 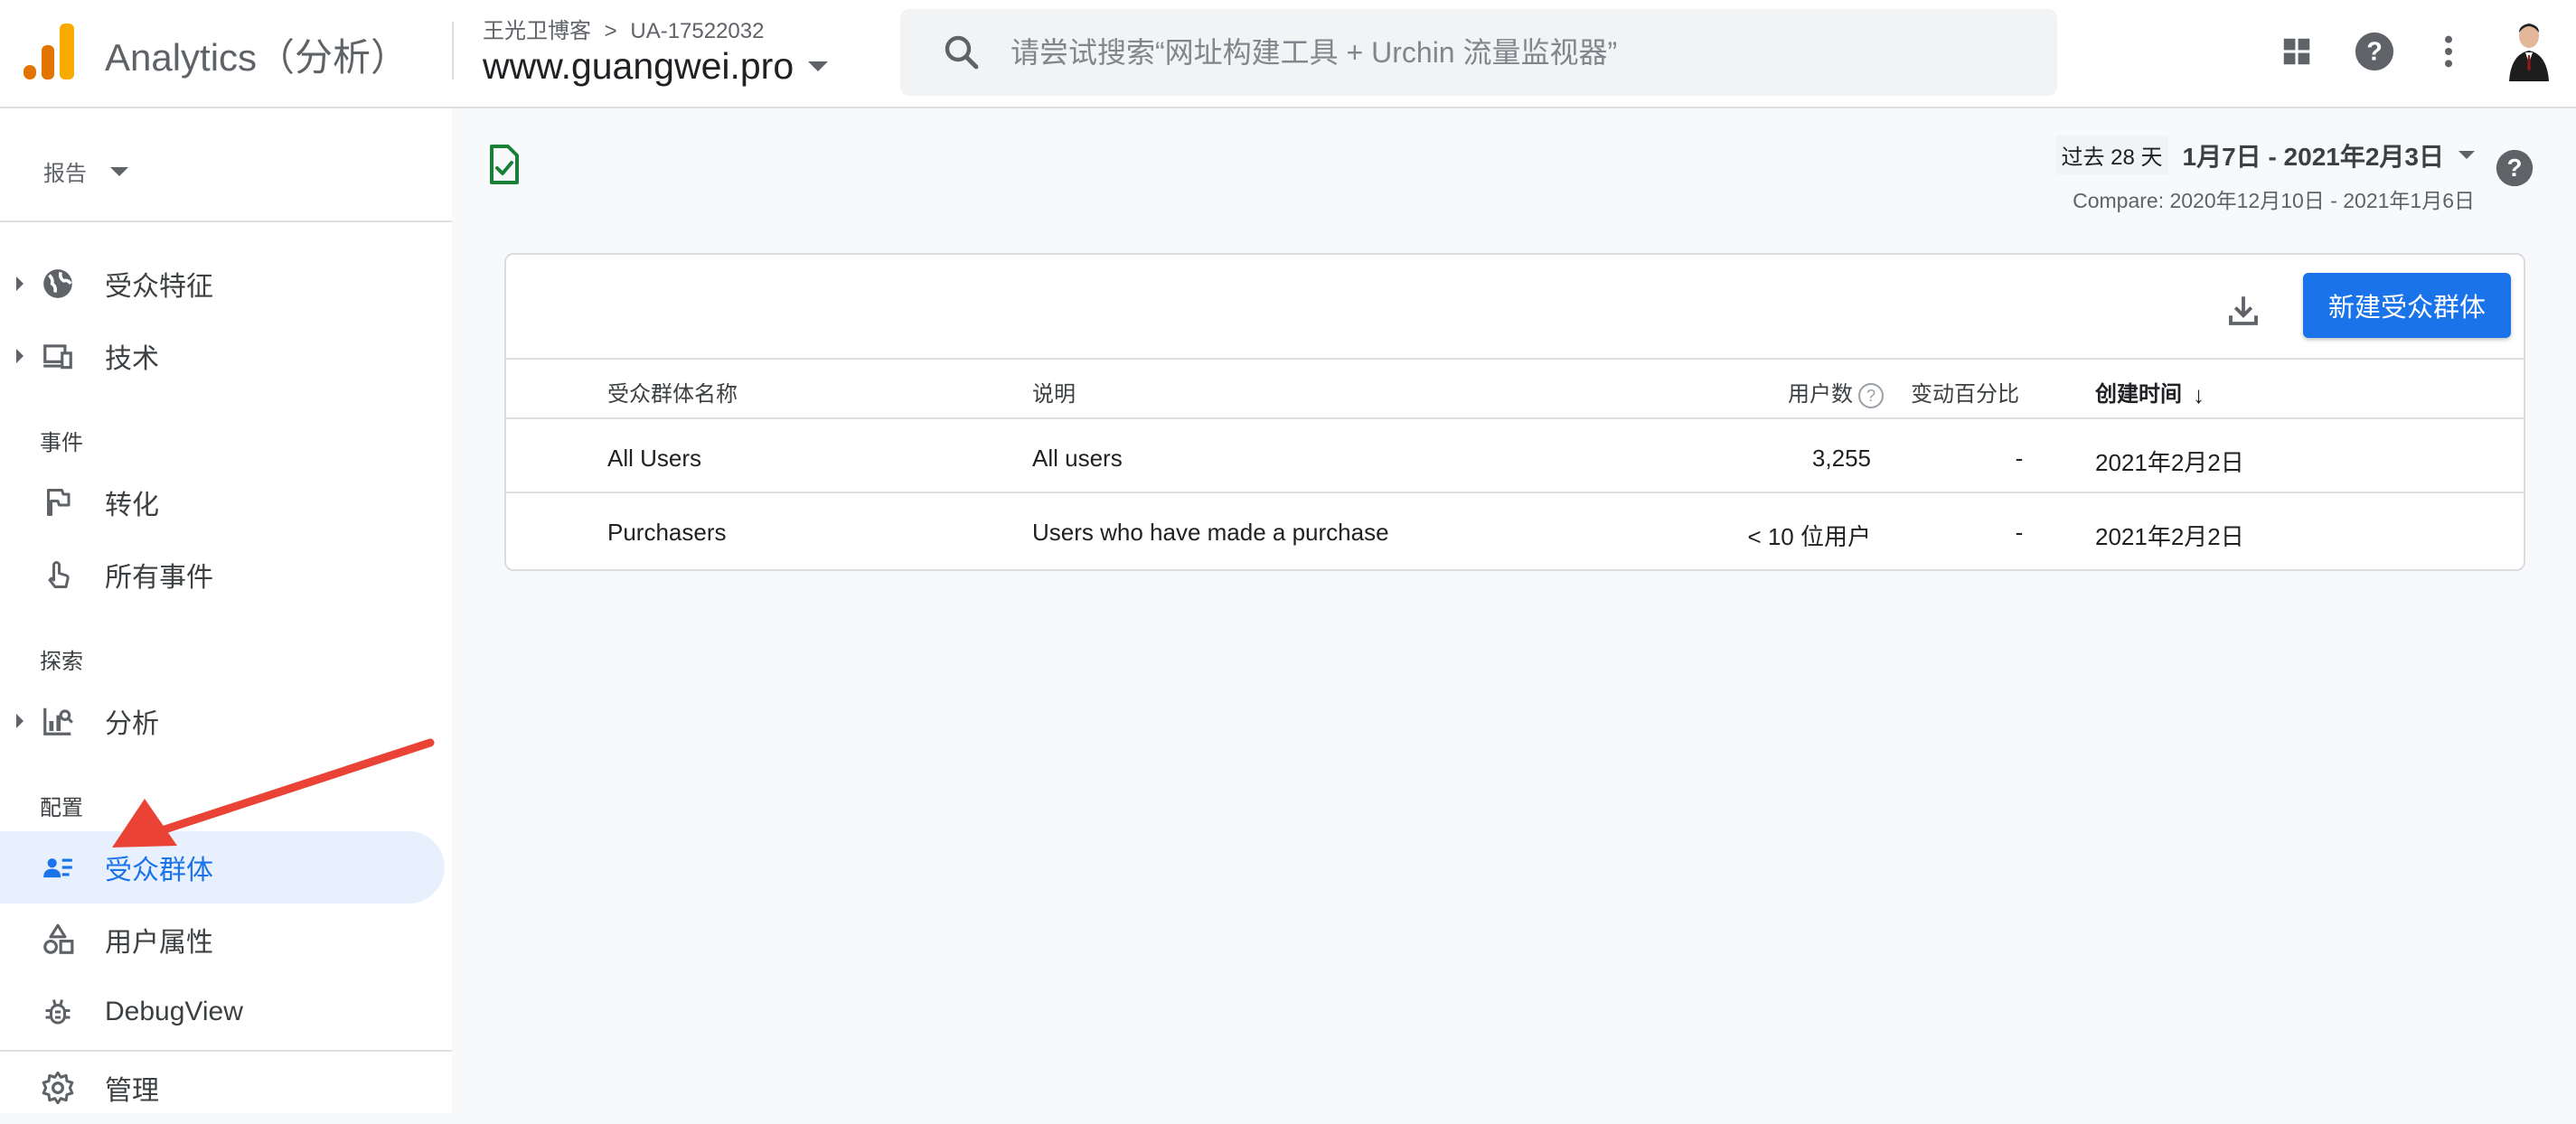 I want to click on account-avatar, so click(x=2528, y=50).